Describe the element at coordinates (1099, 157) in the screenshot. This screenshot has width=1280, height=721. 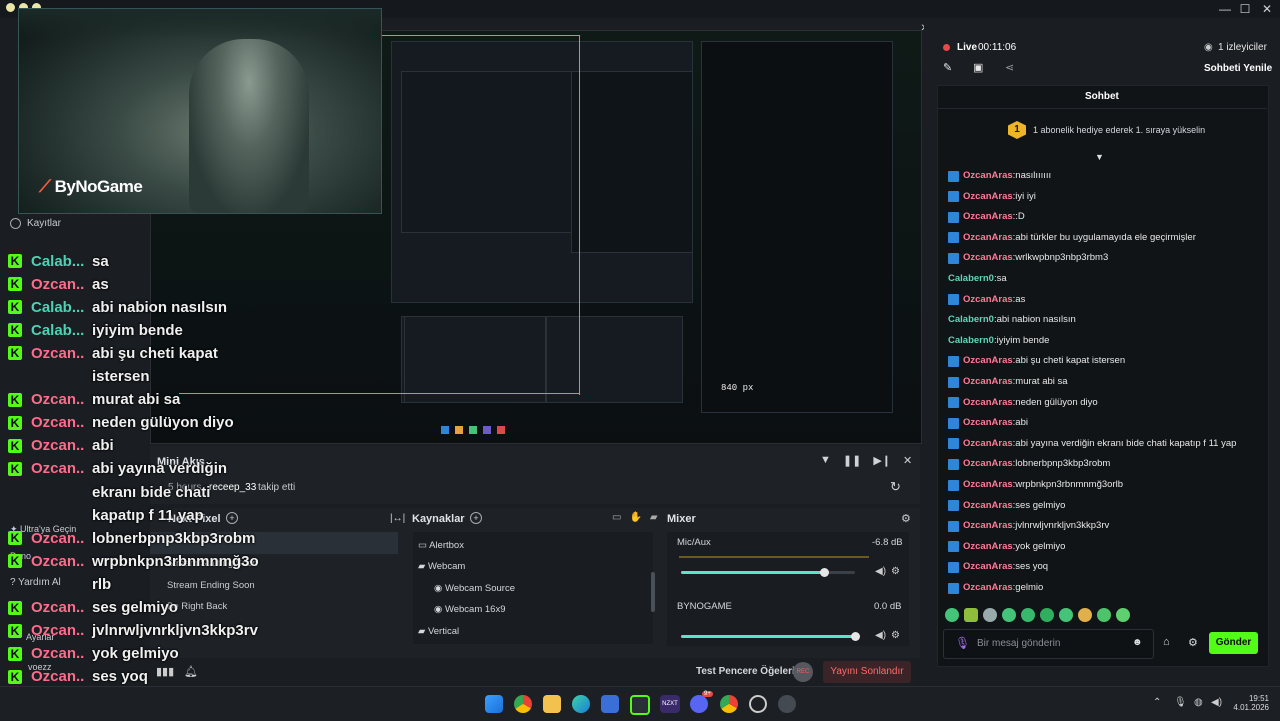
I see `collapse-goal-icon: ▼` at that location.